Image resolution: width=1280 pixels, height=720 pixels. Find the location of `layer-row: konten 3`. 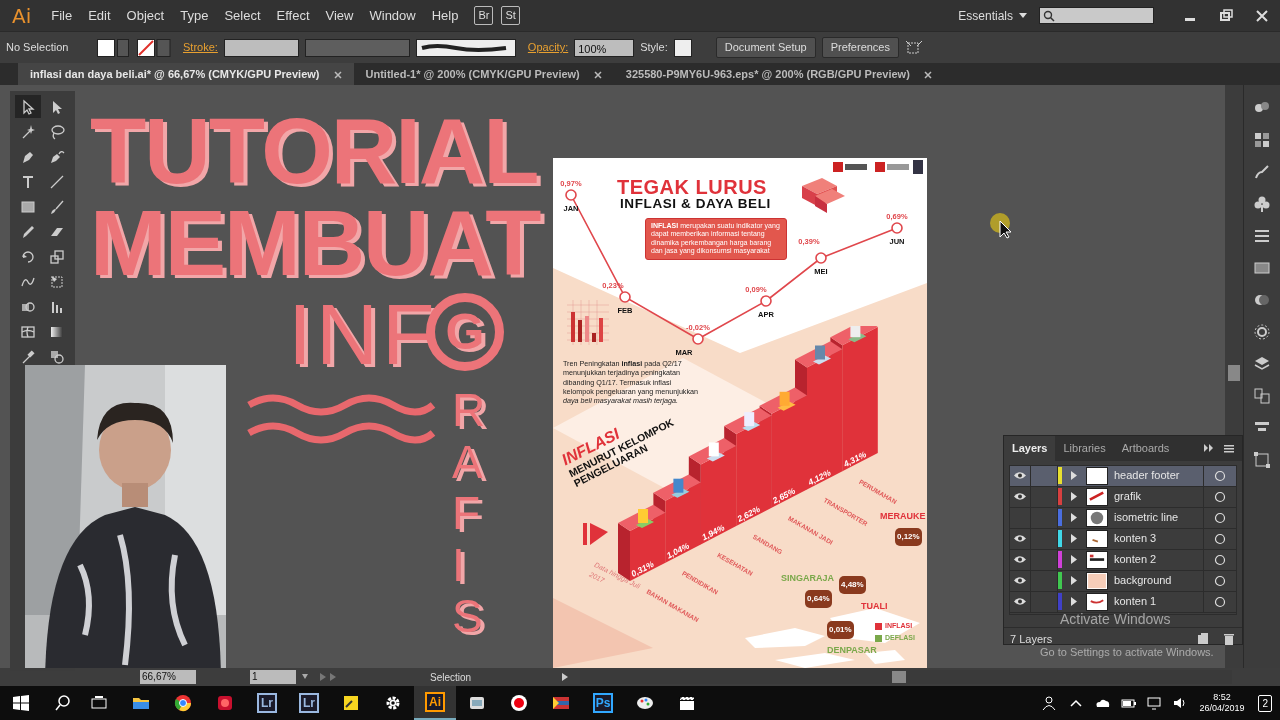

layer-row: konten 3 is located at coordinates (1123, 539).